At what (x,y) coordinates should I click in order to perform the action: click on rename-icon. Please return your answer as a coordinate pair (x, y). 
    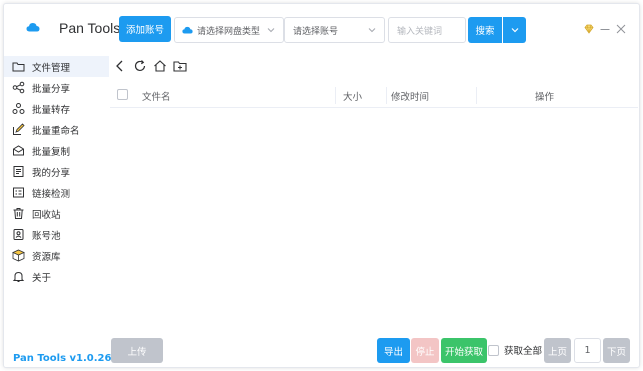
    Looking at the image, I should click on (19, 129).